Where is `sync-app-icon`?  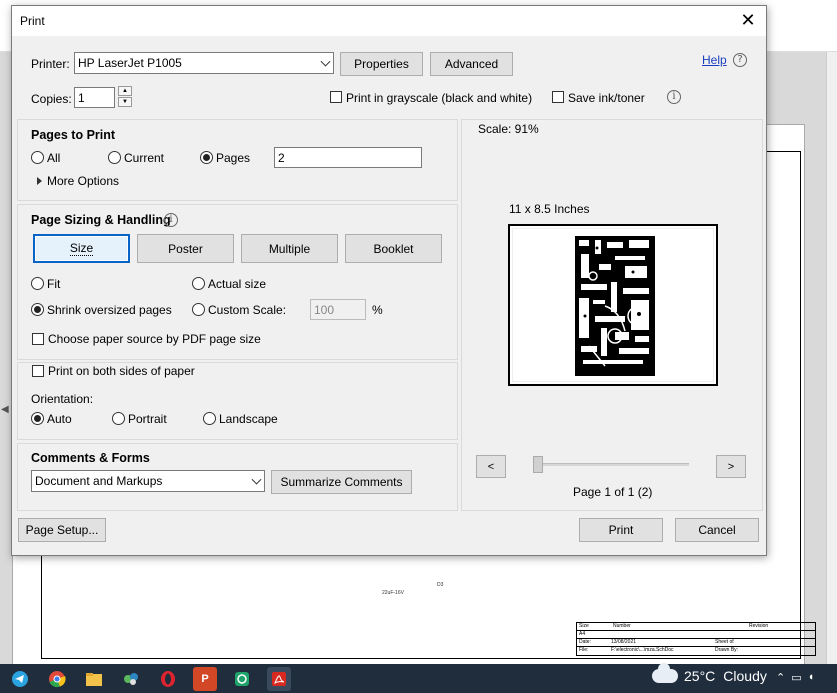
sync-app-icon is located at coordinates (242, 679).